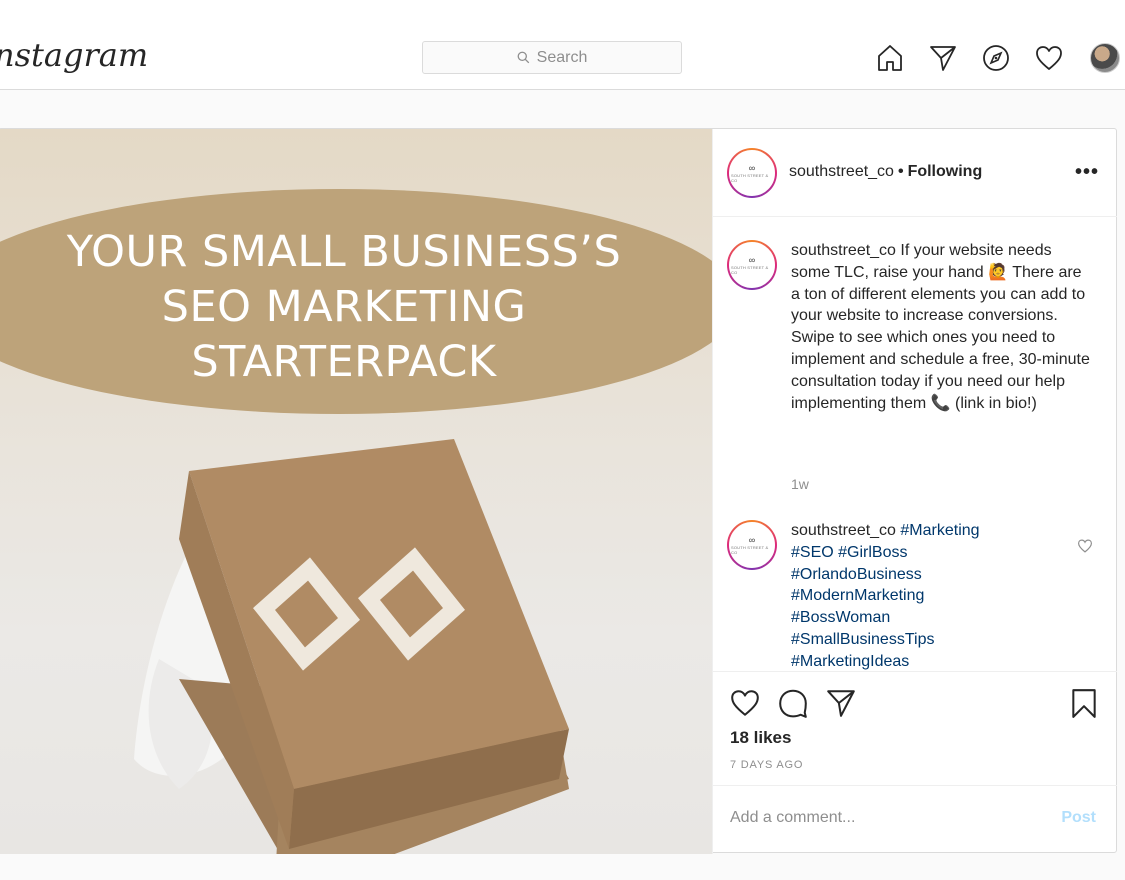  I want to click on post-comment-button: Post, so click(1078, 818).